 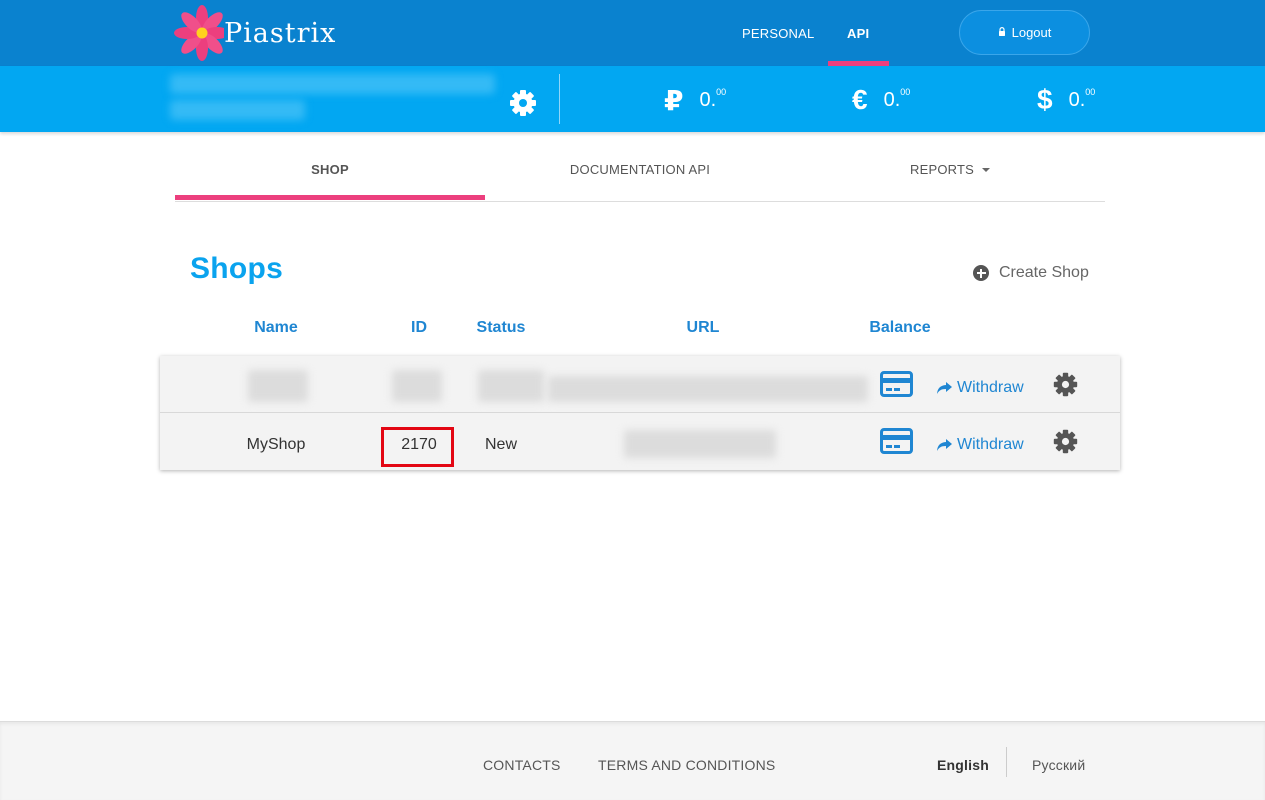 I want to click on nav-personal: PERSONAL, so click(x=778, y=33).